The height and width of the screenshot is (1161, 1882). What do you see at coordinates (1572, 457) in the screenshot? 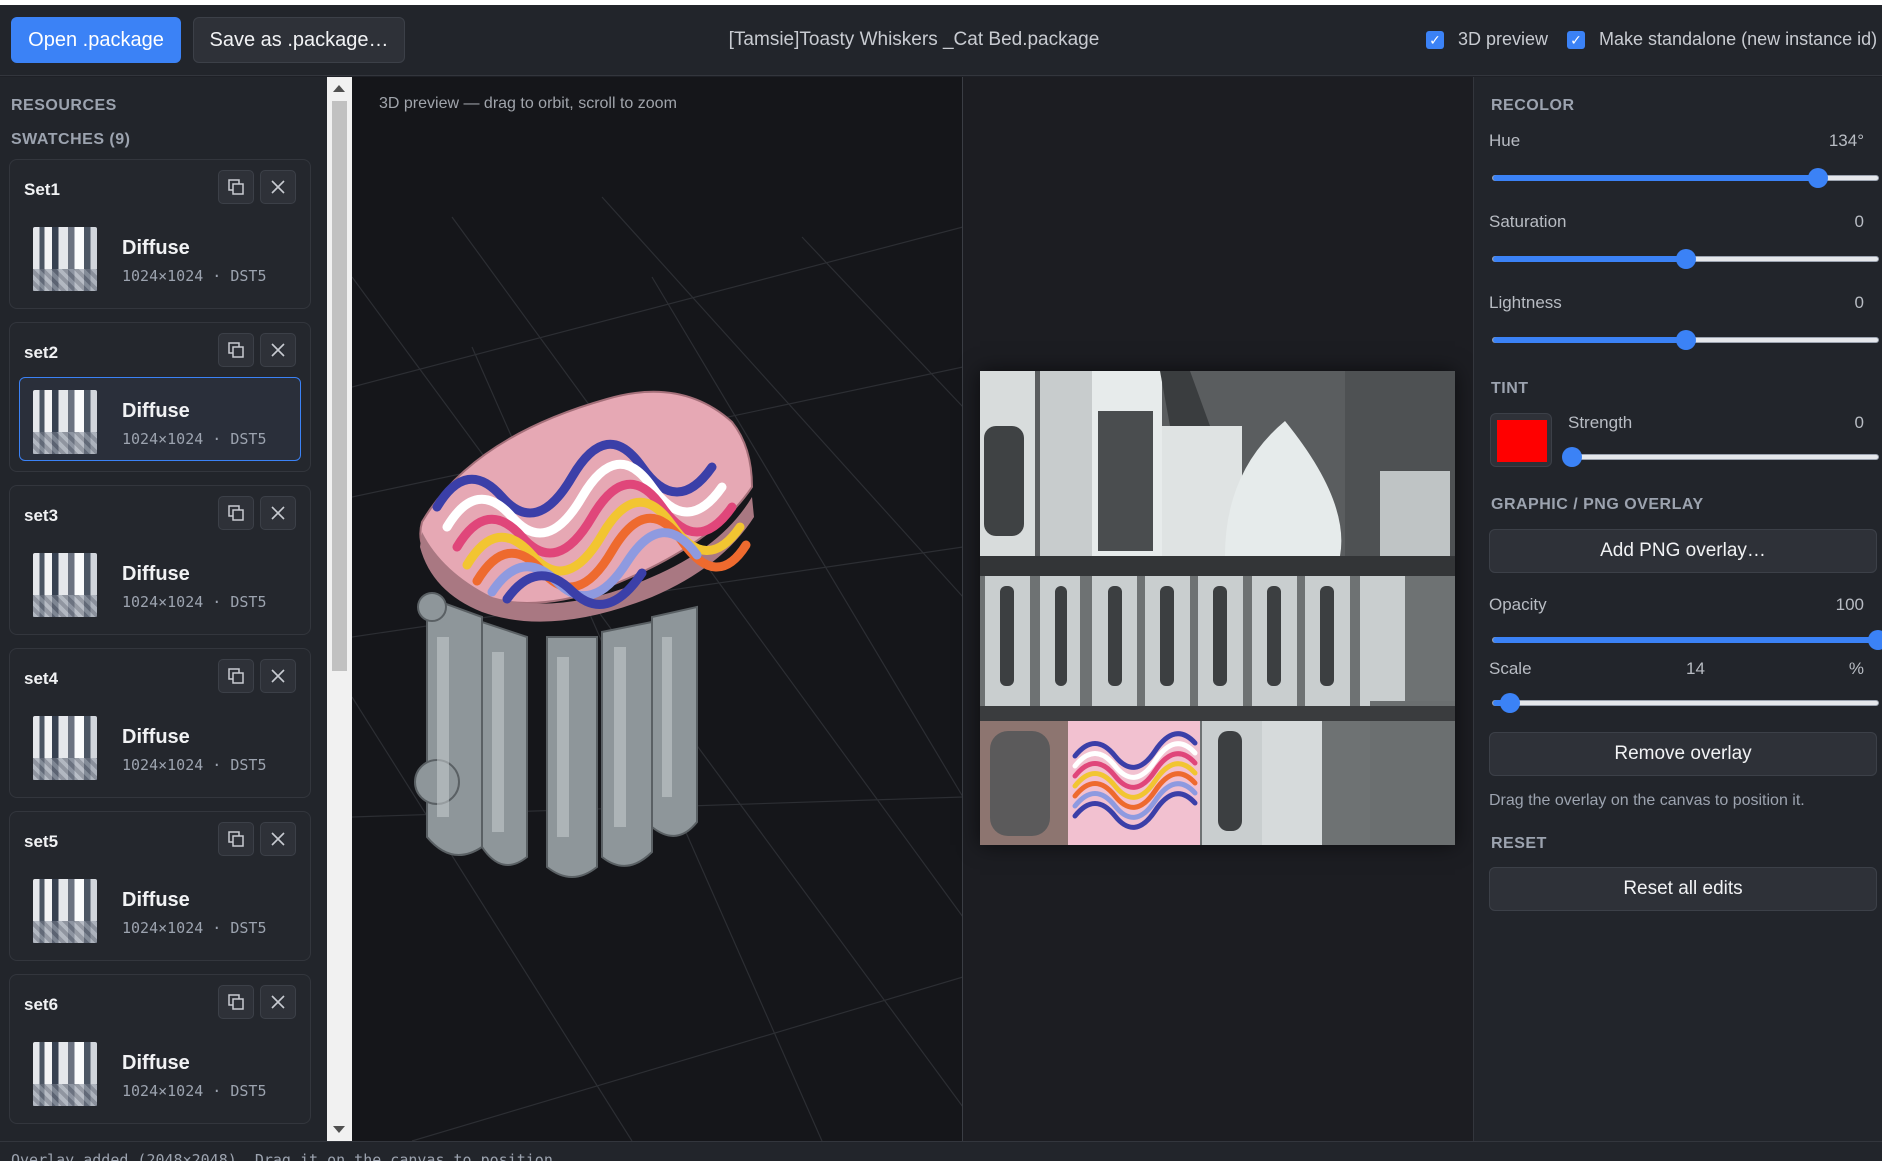
I see `strength-slider-knob` at bounding box center [1572, 457].